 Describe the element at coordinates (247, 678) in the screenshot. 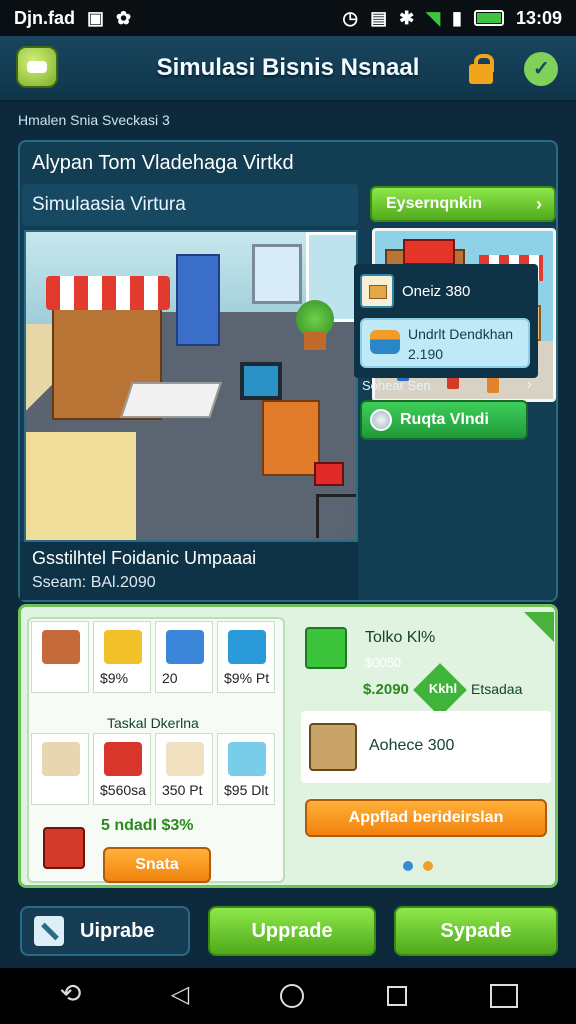

I see `shop-tile-label: $9% Pt` at that location.